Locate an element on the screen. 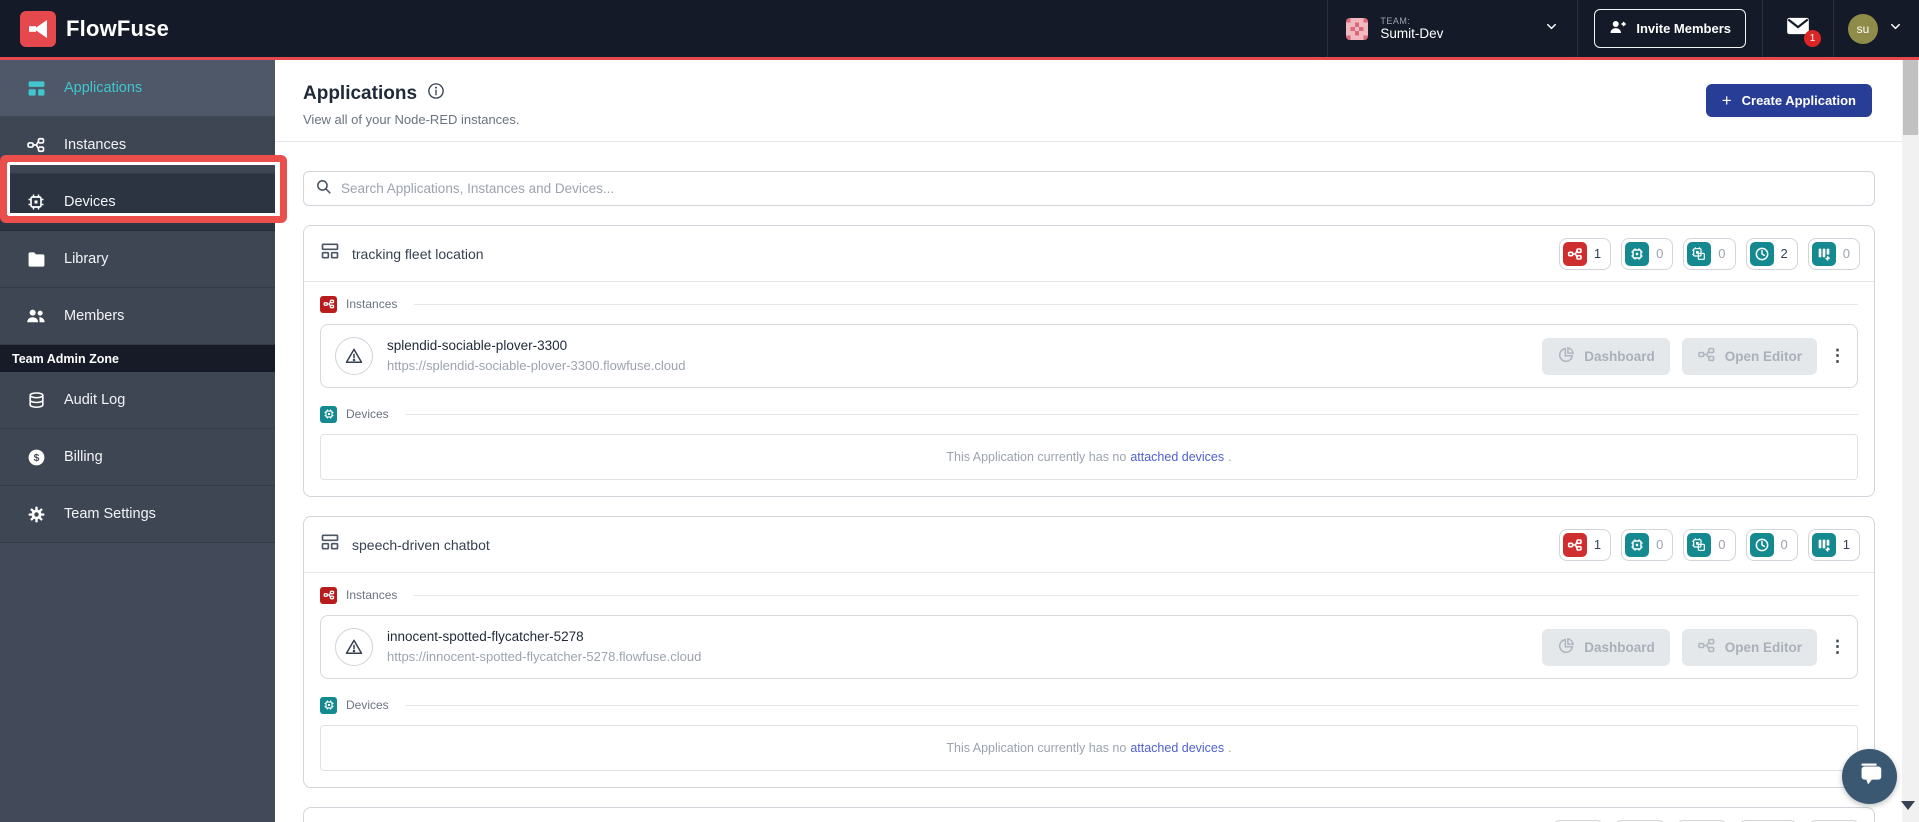 This screenshot has height=822, width=1919. application-card: test 3 1 0 is located at coordinates (1089, 814).